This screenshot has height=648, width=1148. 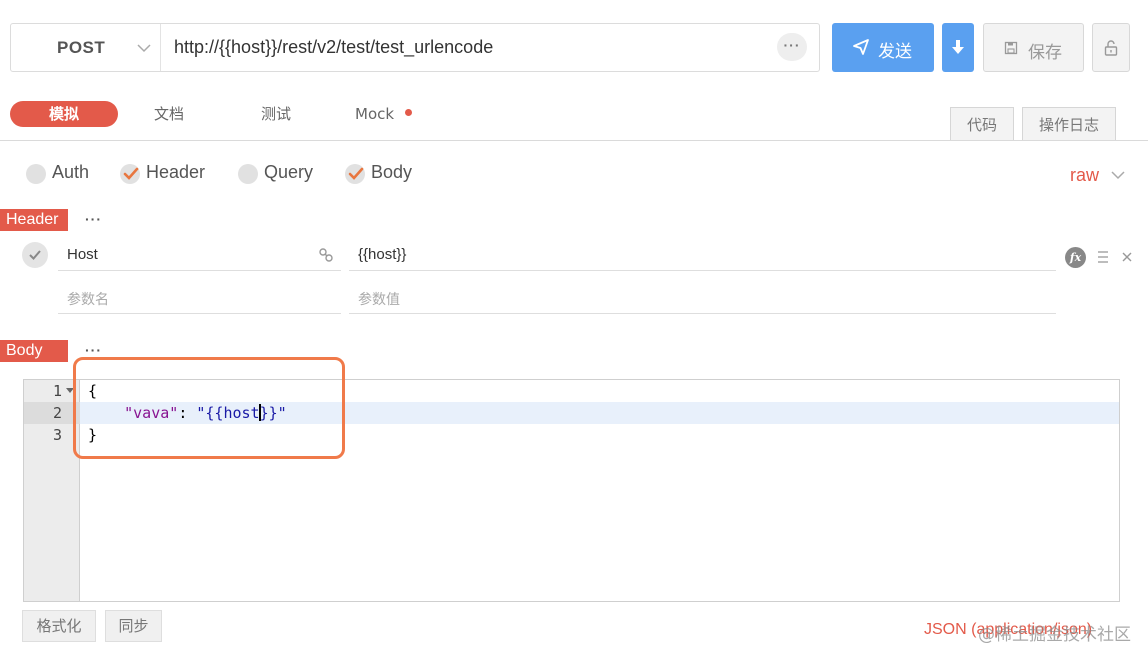 I want to click on query-label: Query, so click(x=289, y=172).